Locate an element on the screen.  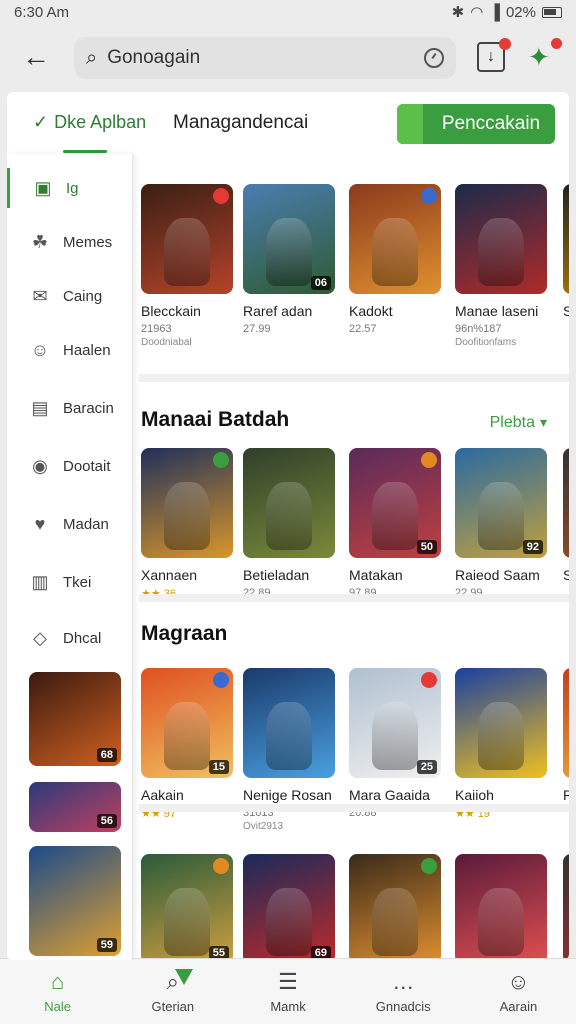
history-icon is located at coordinates (434, 58).